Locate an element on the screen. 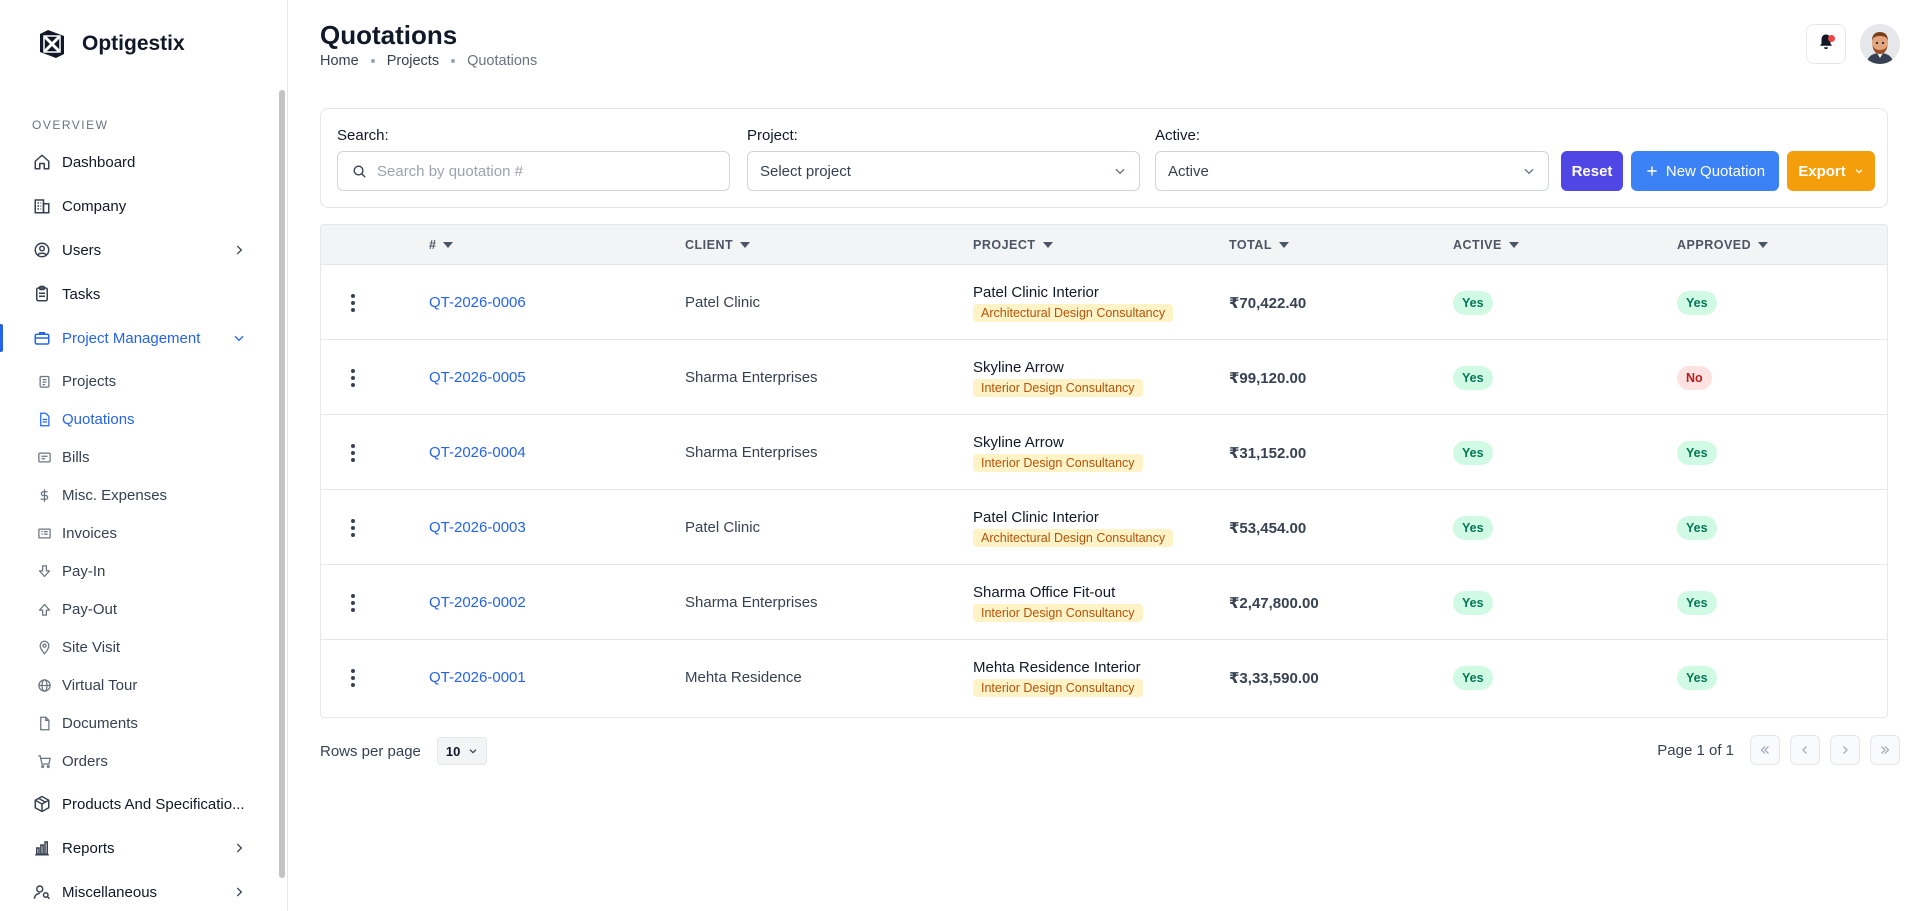  sidebar-subitem-pay-out: Pay-Out is located at coordinates (143, 609).